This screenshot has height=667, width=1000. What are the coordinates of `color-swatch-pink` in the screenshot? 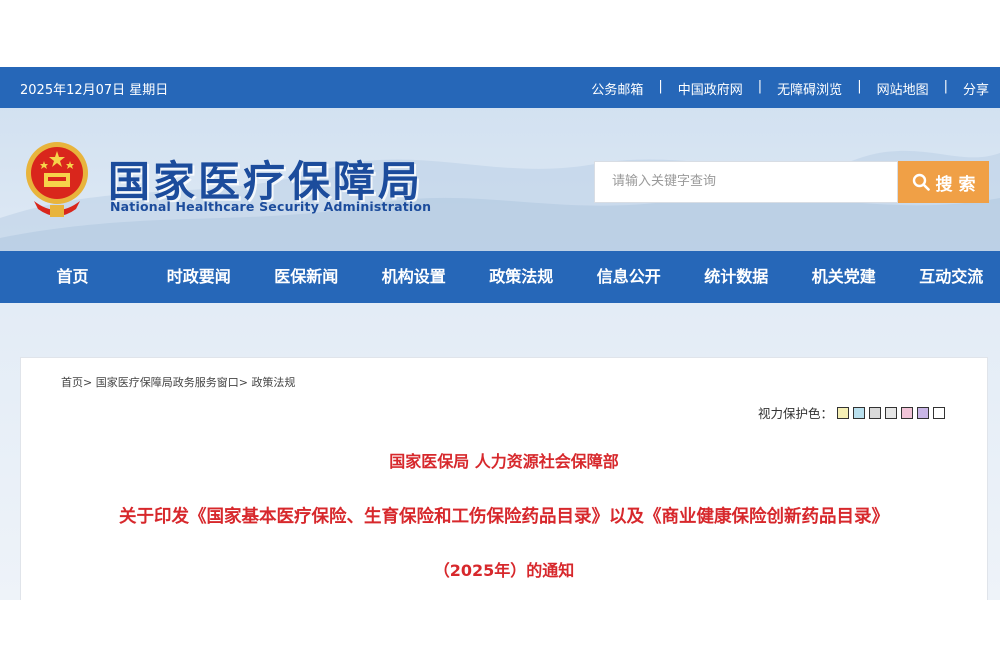 It's located at (907, 412).